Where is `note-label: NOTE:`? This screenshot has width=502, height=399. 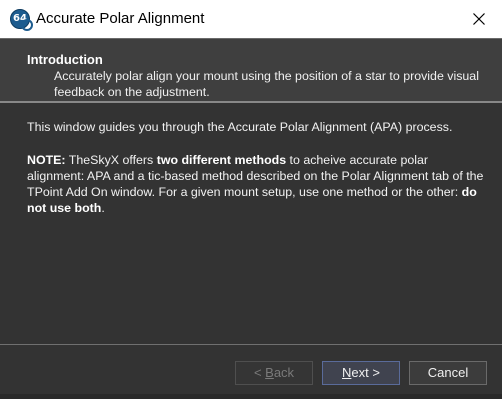 note-label: NOTE: is located at coordinates (46, 160).